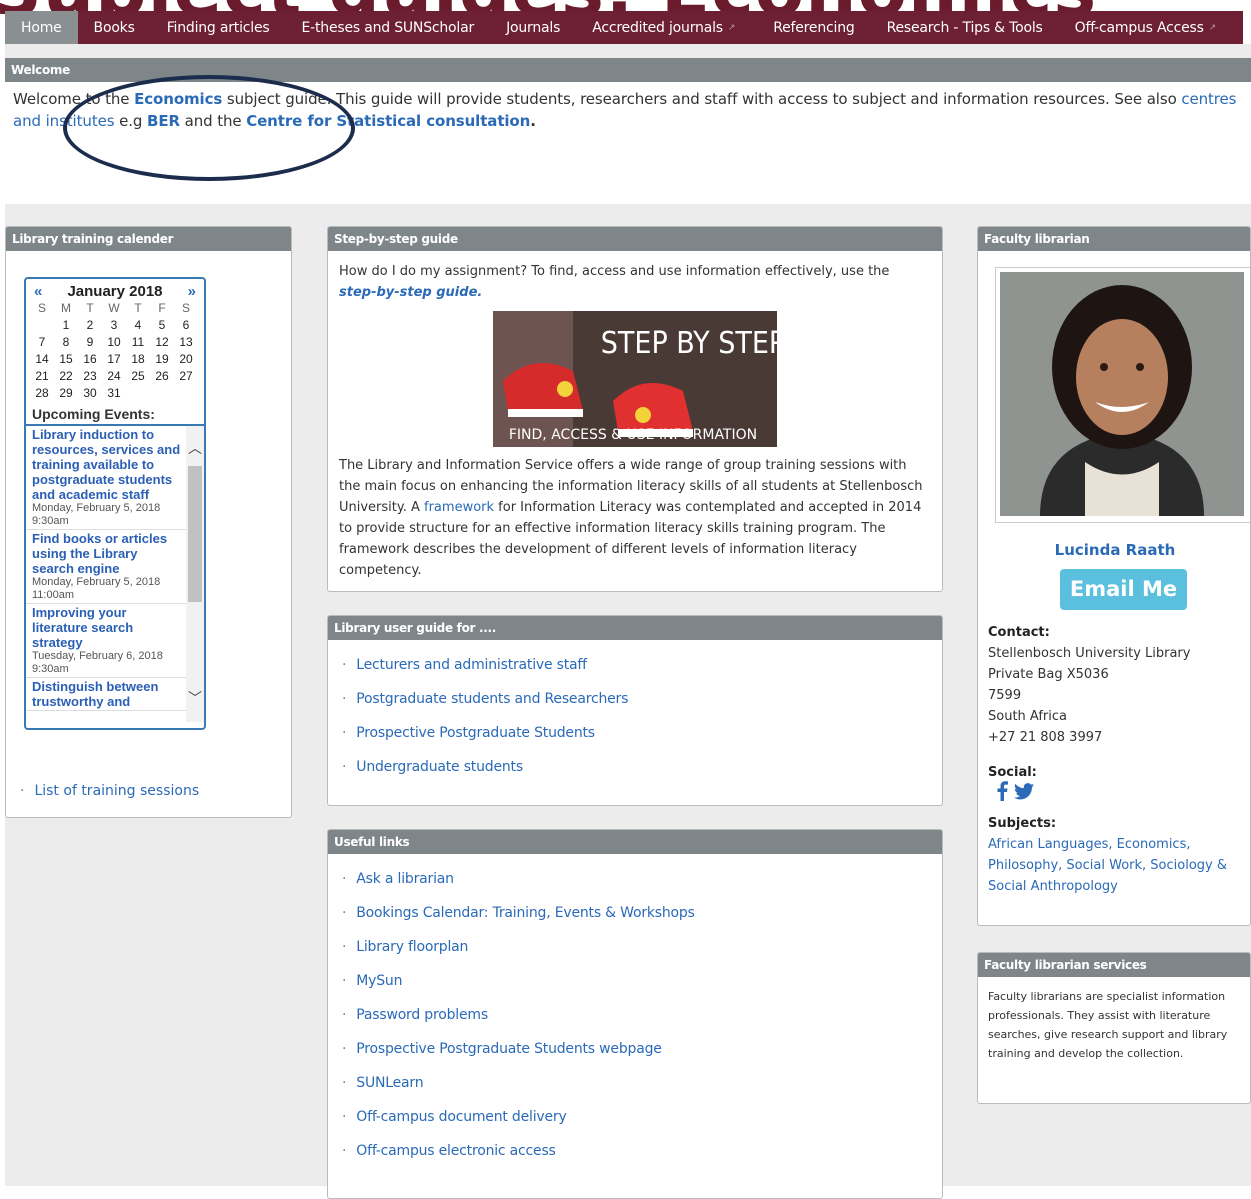 This screenshot has width=1251, height=1199. What do you see at coordinates (116, 791) in the screenshot?
I see `training-sessions-link: List of training sessions` at bounding box center [116, 791].